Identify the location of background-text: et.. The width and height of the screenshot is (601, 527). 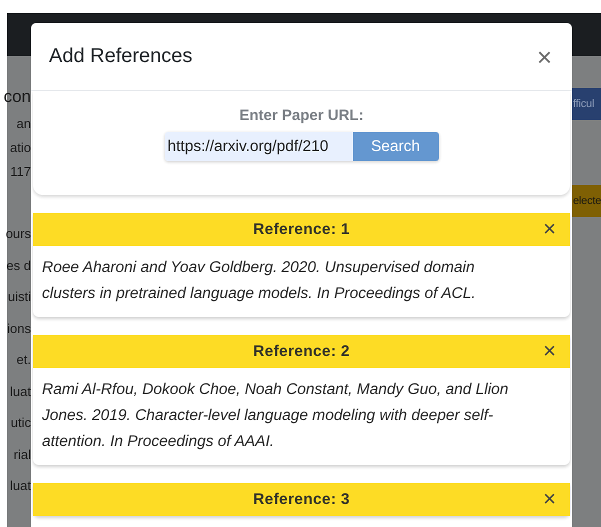
(23, 359).